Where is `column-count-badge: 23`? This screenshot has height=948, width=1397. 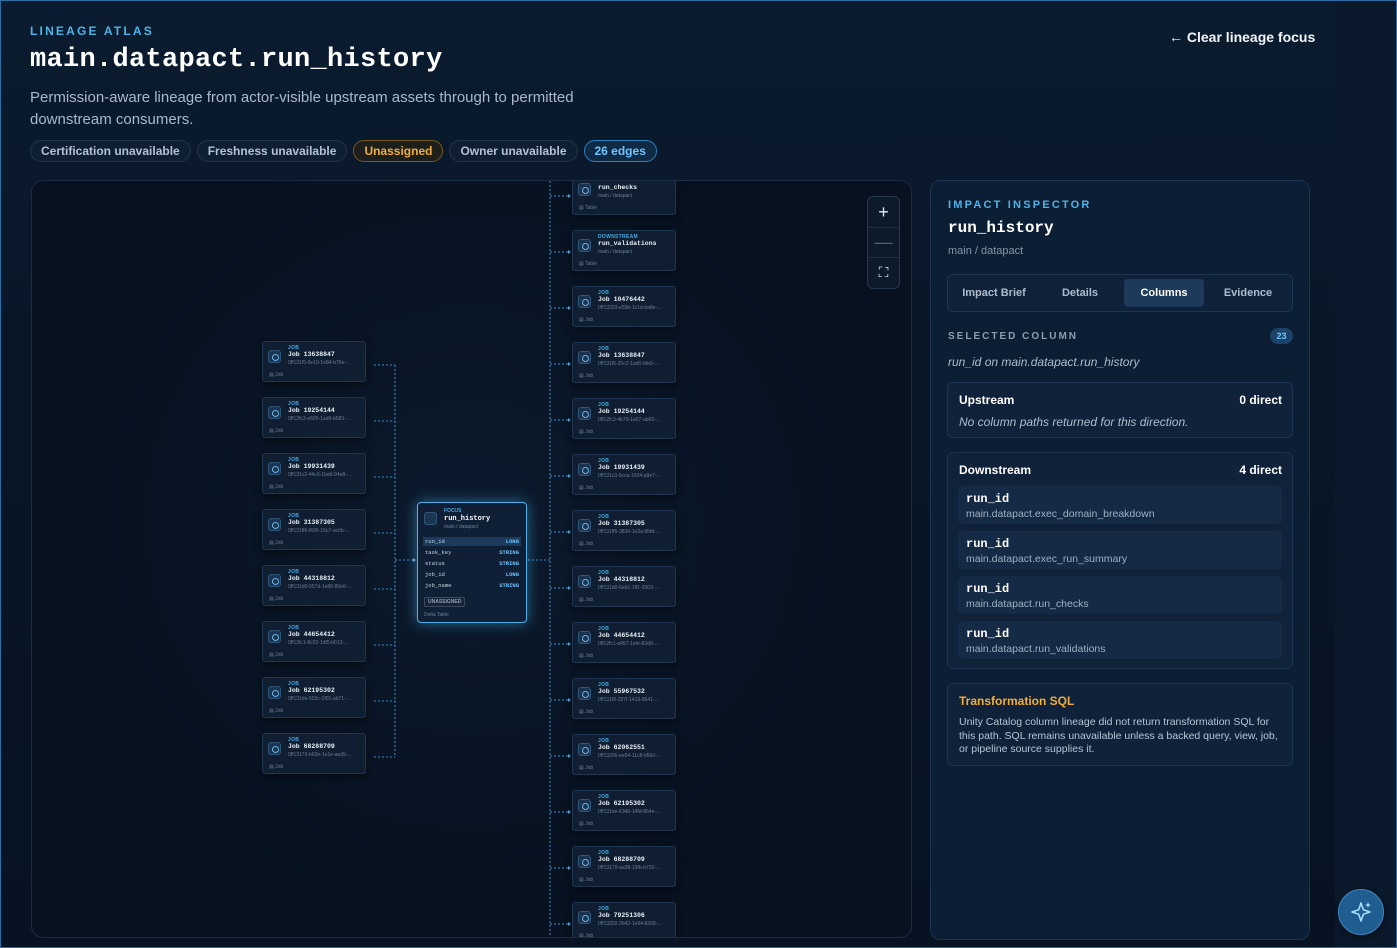 column-count-badge: 23 is located at coordinates (1281, 336).